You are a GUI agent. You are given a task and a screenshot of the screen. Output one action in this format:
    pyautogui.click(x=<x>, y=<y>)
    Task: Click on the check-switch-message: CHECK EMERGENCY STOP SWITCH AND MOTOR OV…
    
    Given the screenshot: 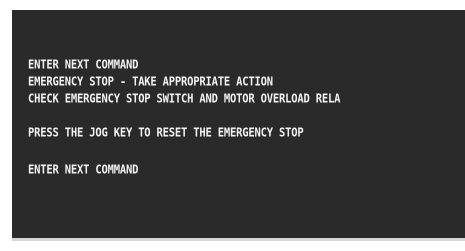 What is the action you would take?
    pyautogui.click(x=184, y=99)
    